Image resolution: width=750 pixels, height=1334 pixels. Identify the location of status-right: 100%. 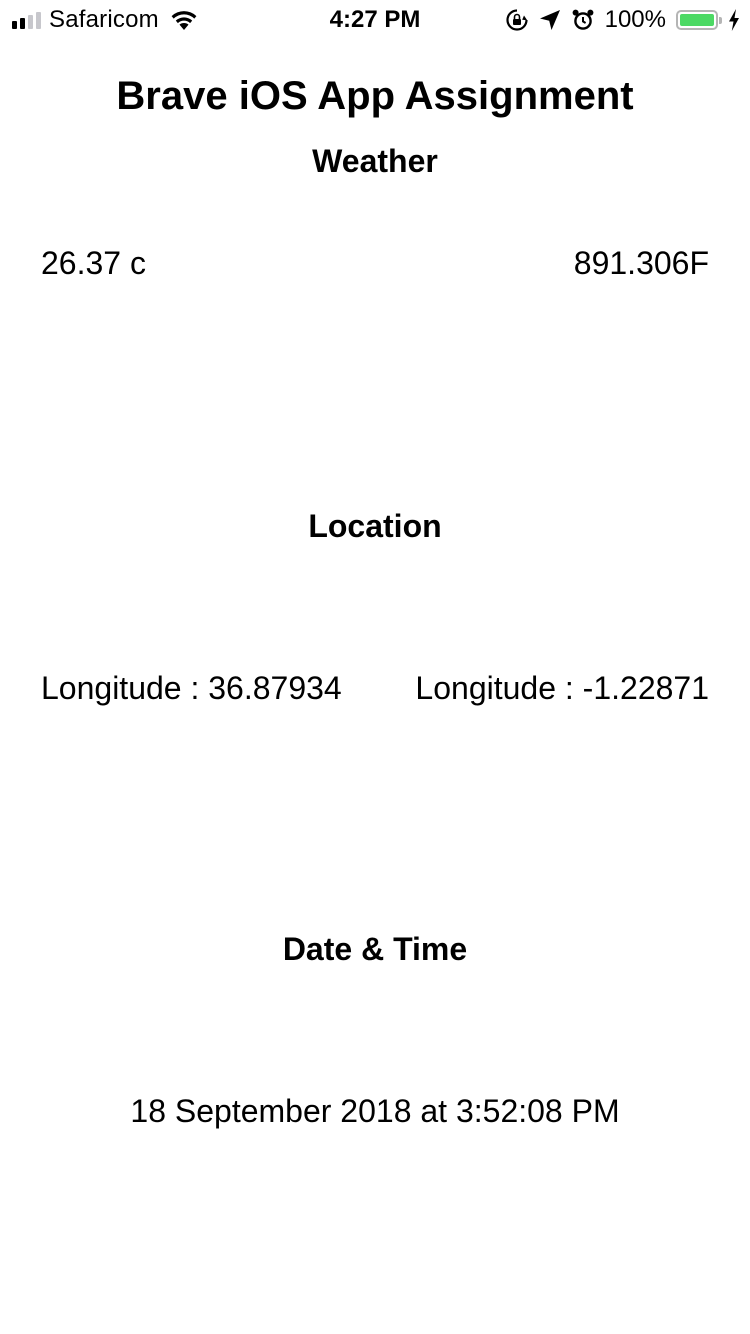
(622, 20).